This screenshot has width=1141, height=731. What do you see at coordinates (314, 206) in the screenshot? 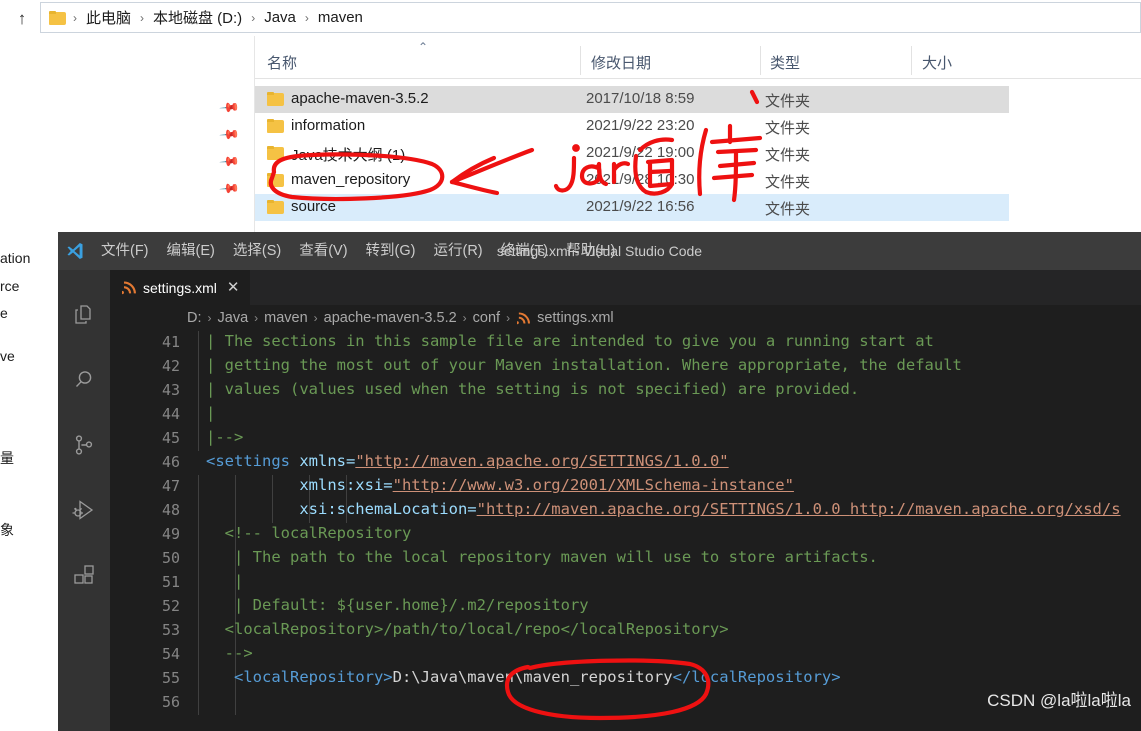
I see `file-name: source` at bounding box center [314, 206].